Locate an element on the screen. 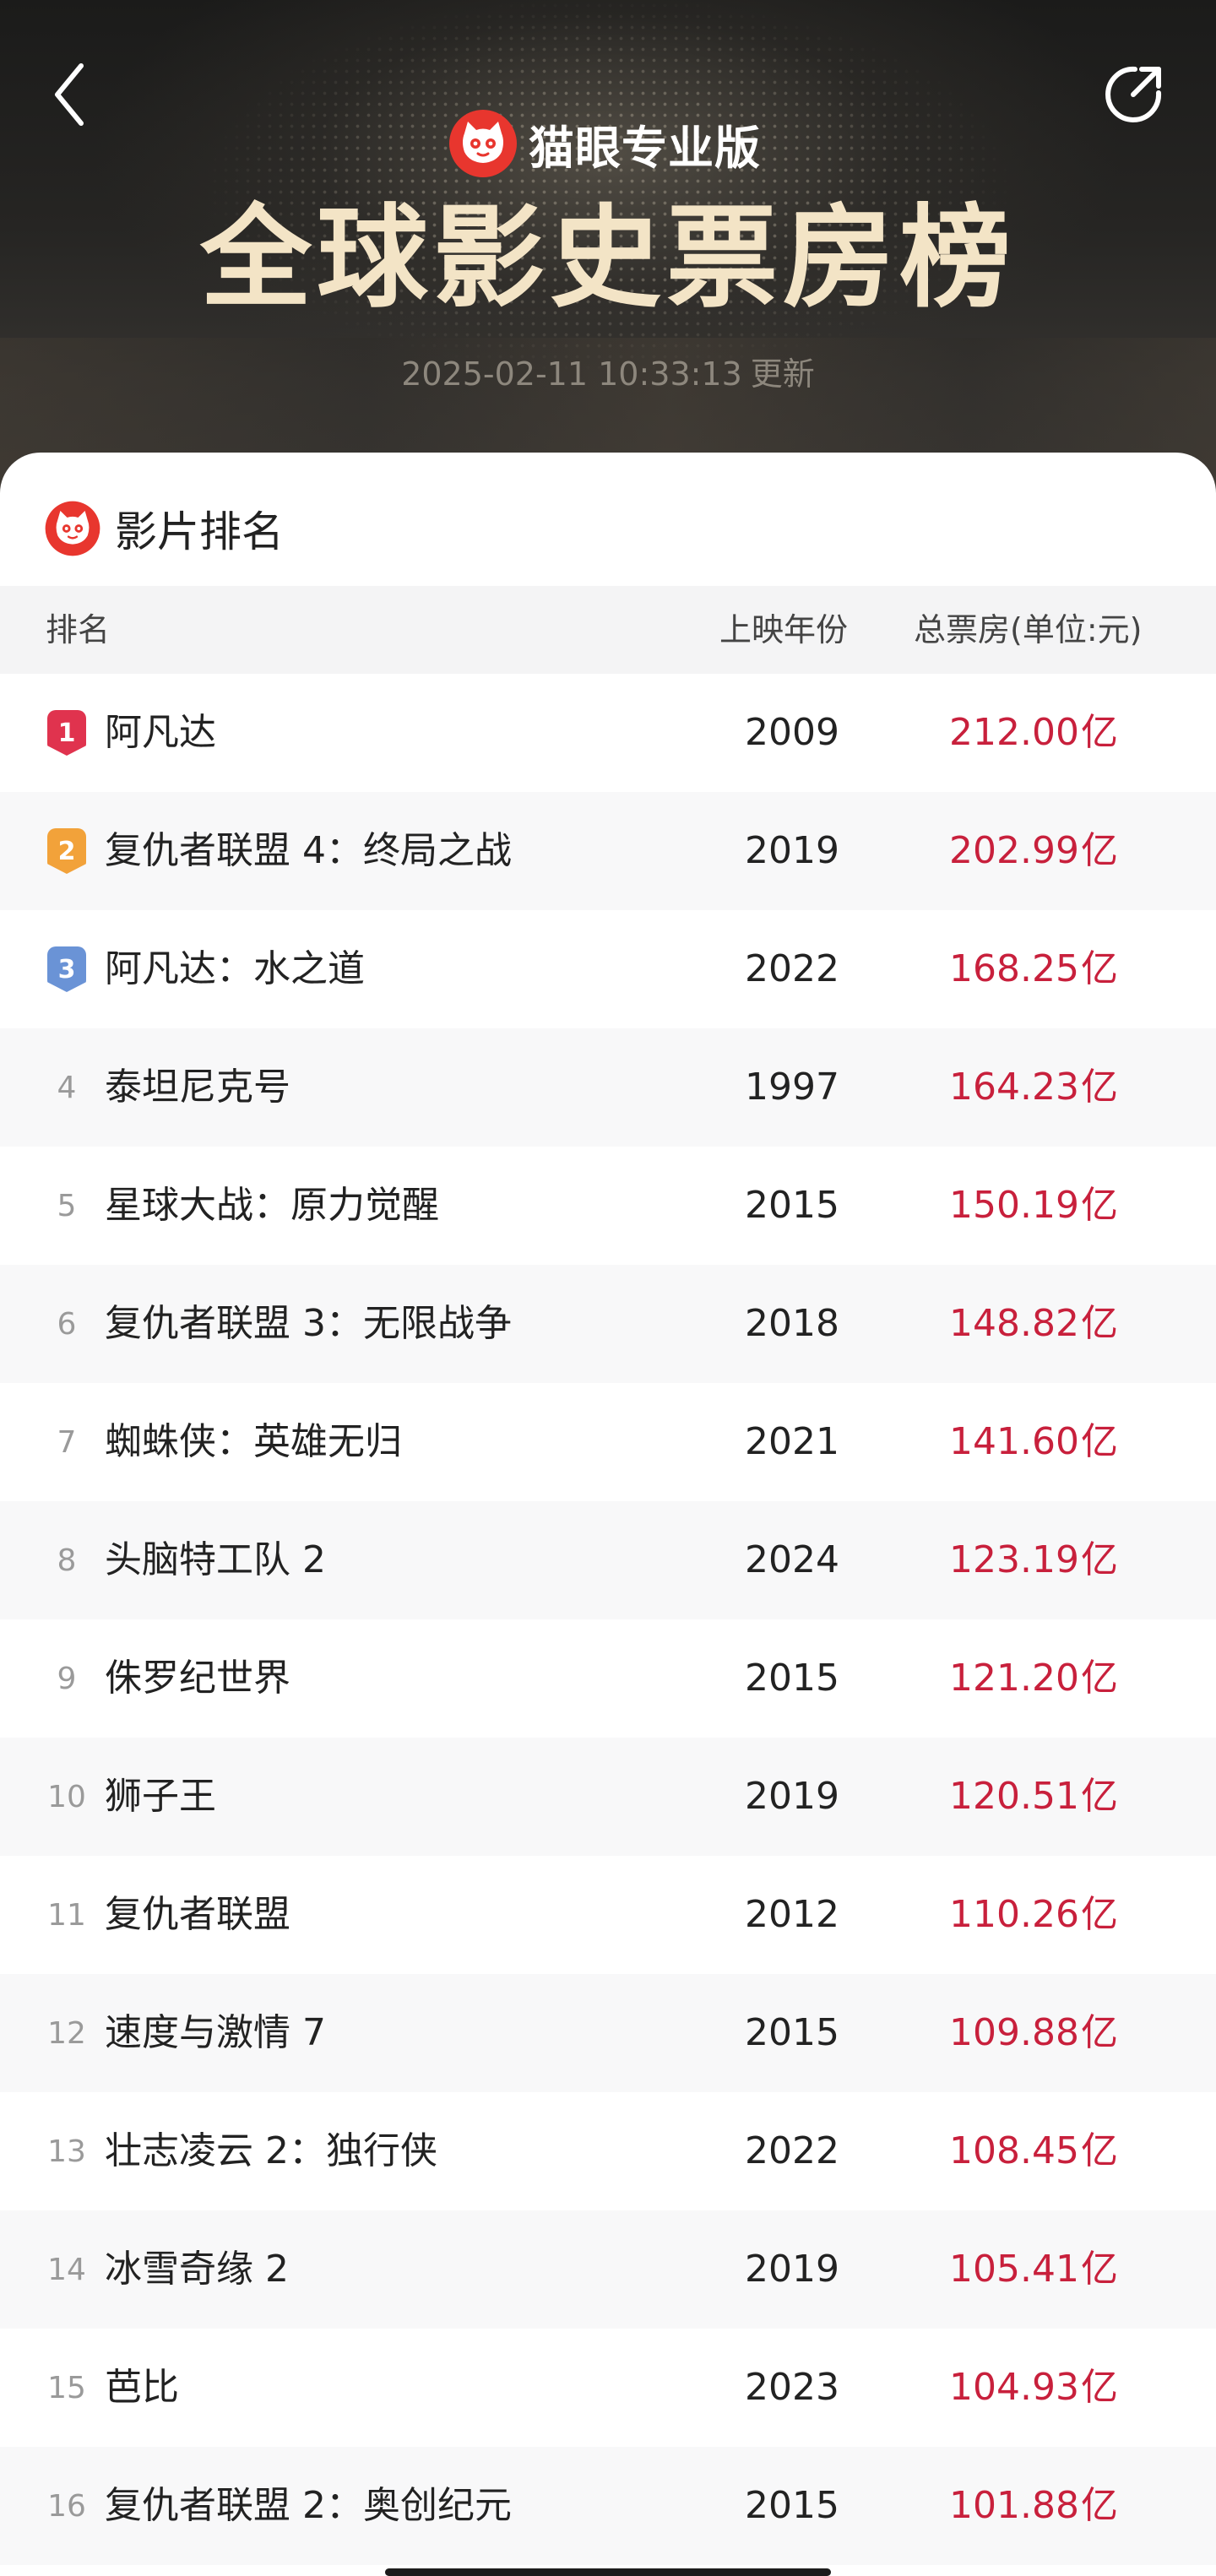 This screenshot has height=2576, width=1216. release-year: 2012 is located at coordinates (792, 1915).